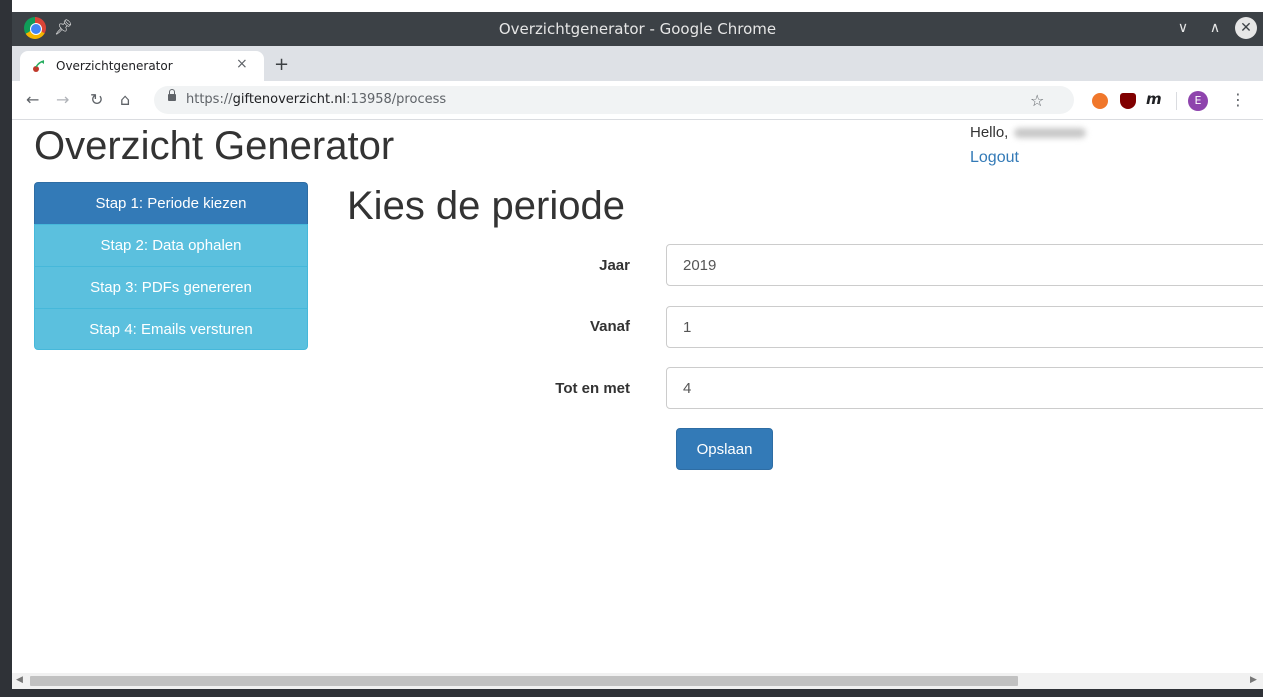 This screenshot has width=1263, height=697. Describe the element at coordinates (1100, 101) in the screenshot. I see `extension-orange-icon` at that location.